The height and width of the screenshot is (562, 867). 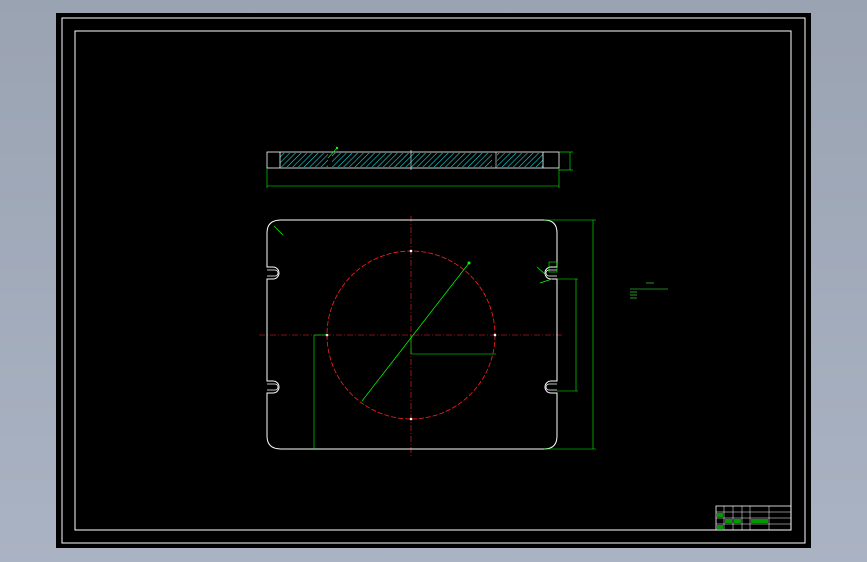 What do you see at coordinates (649, 290) in the screenshot?
I see `technical-notes` at bounding box center [649, 290].